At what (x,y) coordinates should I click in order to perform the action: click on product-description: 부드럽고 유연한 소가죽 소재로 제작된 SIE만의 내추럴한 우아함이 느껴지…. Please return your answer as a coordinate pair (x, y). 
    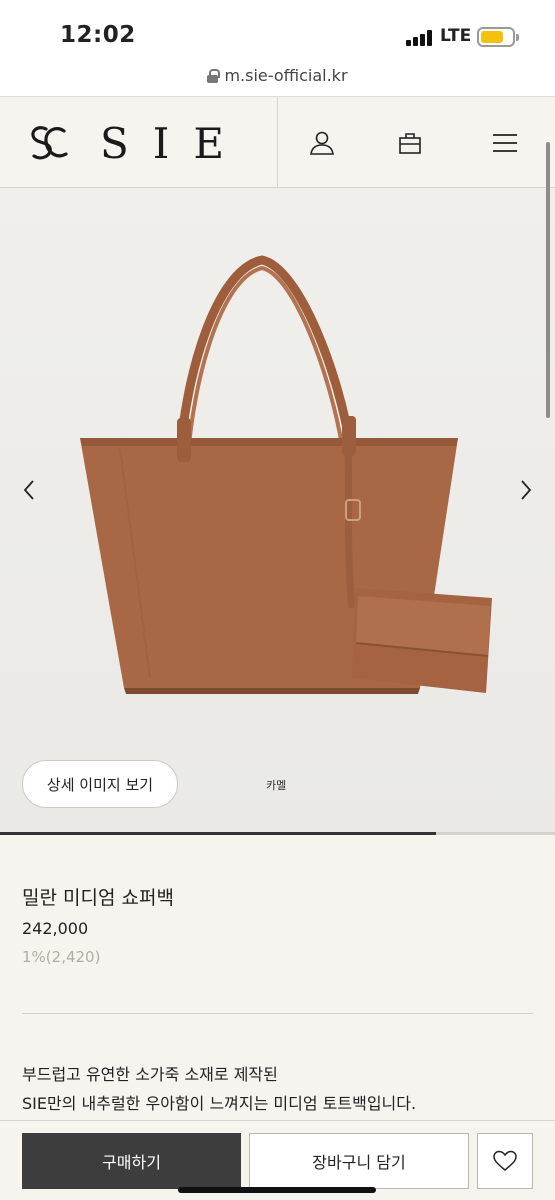
    Looking at the image, I should click on (219, 1089).